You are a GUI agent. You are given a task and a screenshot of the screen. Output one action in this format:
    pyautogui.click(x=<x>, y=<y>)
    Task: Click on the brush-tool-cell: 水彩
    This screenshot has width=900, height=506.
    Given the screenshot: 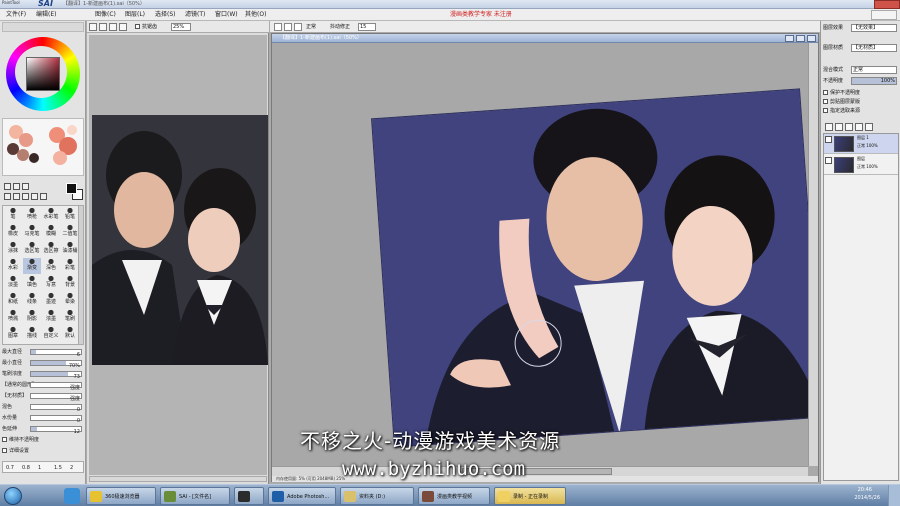 What is the action you would take?
    pyautogui.click(x=13, y=266)
    